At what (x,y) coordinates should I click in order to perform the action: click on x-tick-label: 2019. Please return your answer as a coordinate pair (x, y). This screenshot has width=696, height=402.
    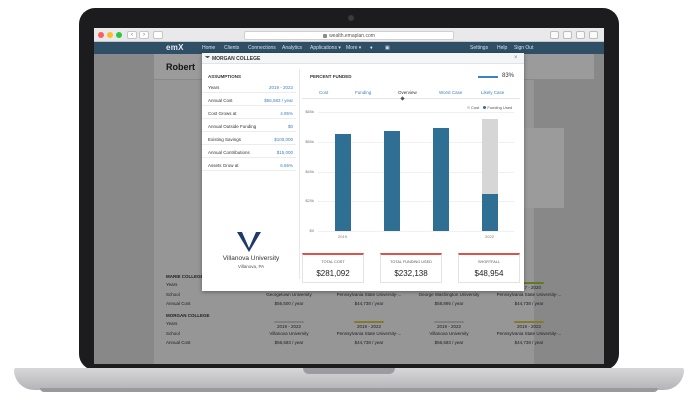
    Looking at the image, I should click on (342, 236).